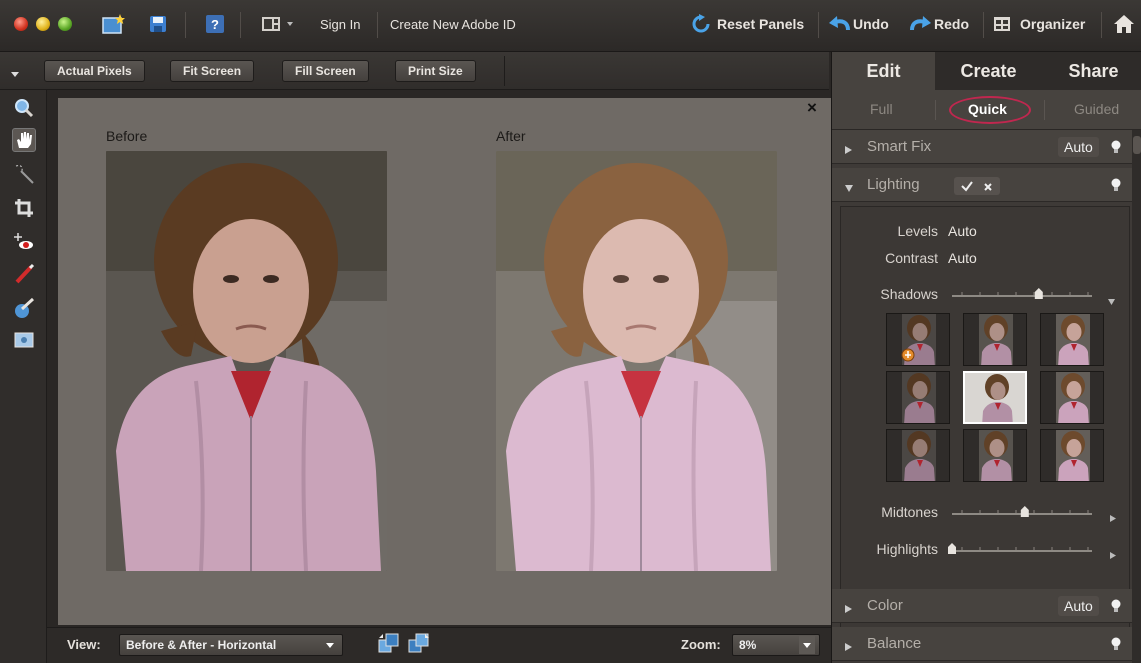 Image resolution: width=1141 pixels, height=663 pixels. What do you see at coordinates (776, 645) in the screenshot?
I see `zoom-field: 8%` at bounding box center [776, 645].